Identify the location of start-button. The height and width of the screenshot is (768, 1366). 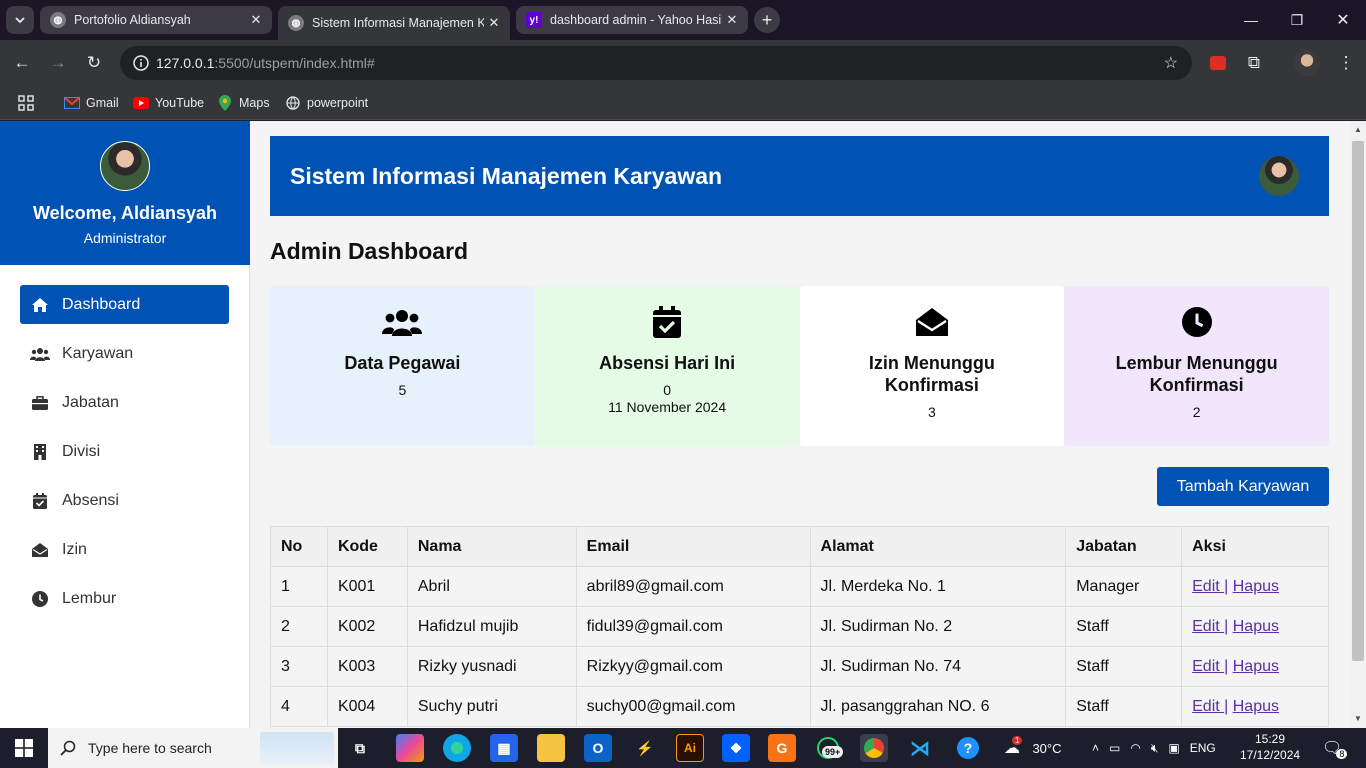
(24, 748).